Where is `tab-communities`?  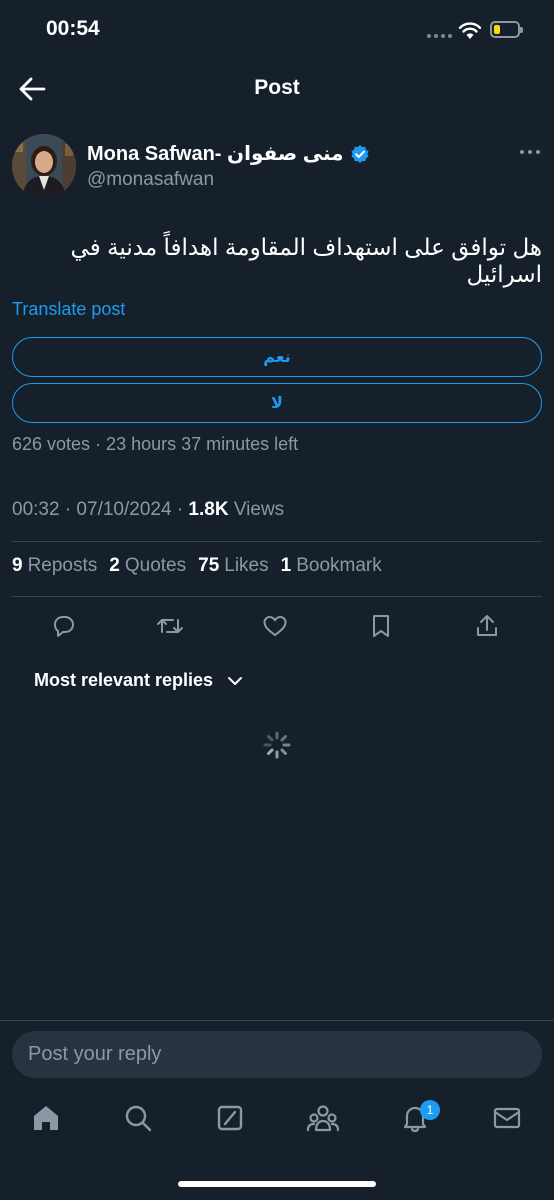 tab-communities is located at coordinates (323, 1118).